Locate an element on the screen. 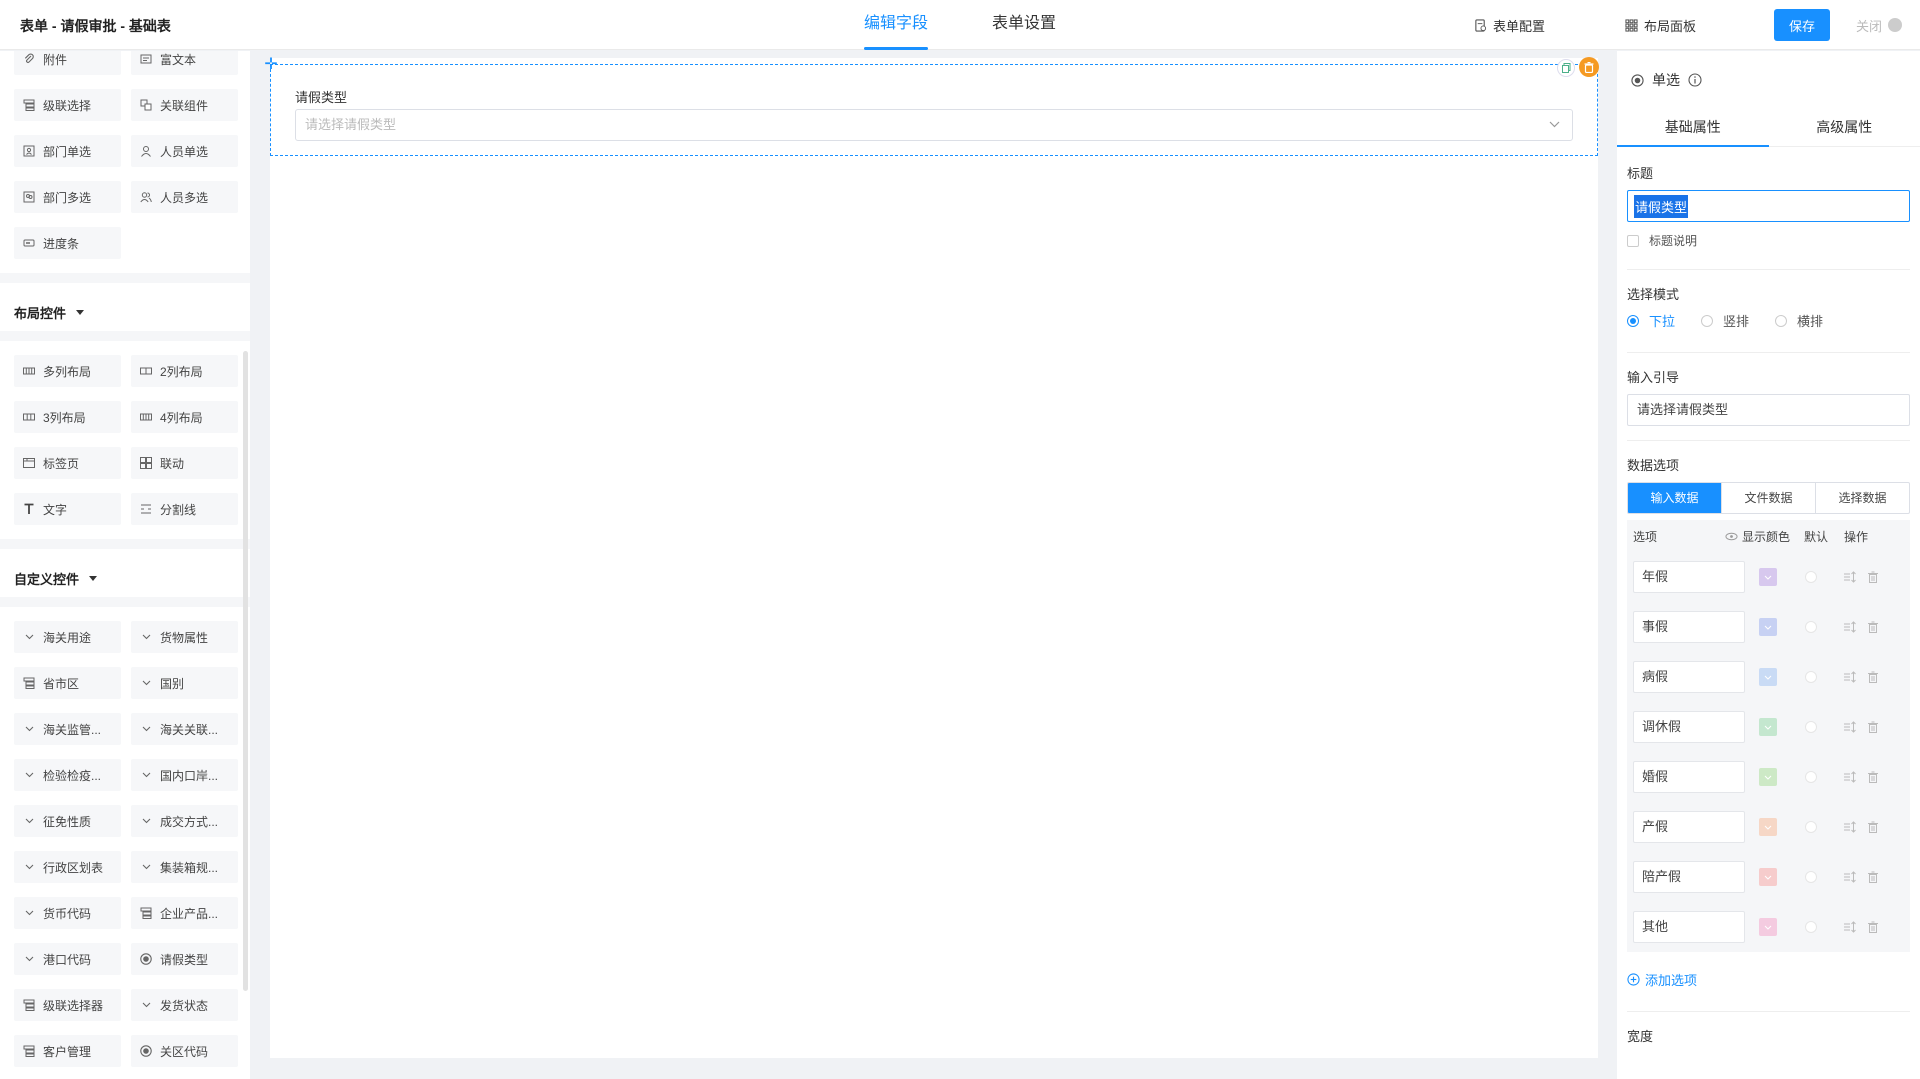 The width and height of the screenshot is (1920, 1079). option-input: 调休假 is located at coordinates (1689, 727).